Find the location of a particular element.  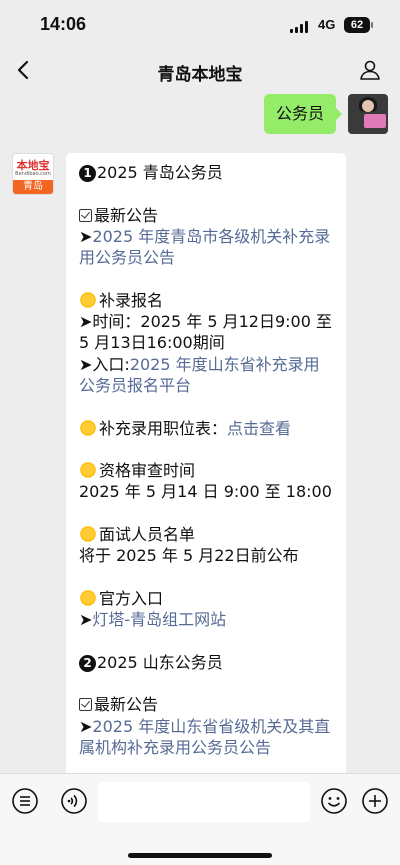

number-two-icon: 2 is located at coordinates (87, 663).